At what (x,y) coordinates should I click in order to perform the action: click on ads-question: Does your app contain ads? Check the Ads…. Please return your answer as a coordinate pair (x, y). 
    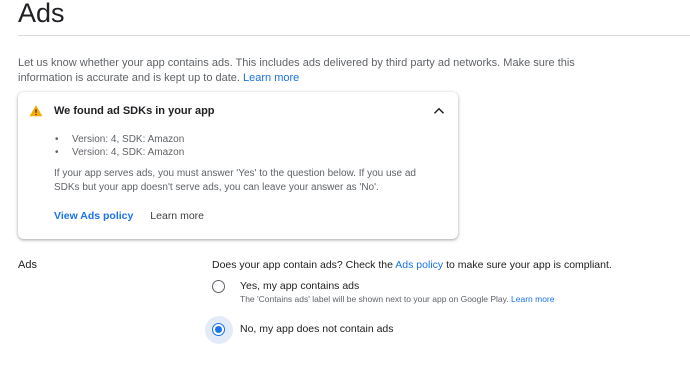
    Looking at the image, I should click on (412, 265).